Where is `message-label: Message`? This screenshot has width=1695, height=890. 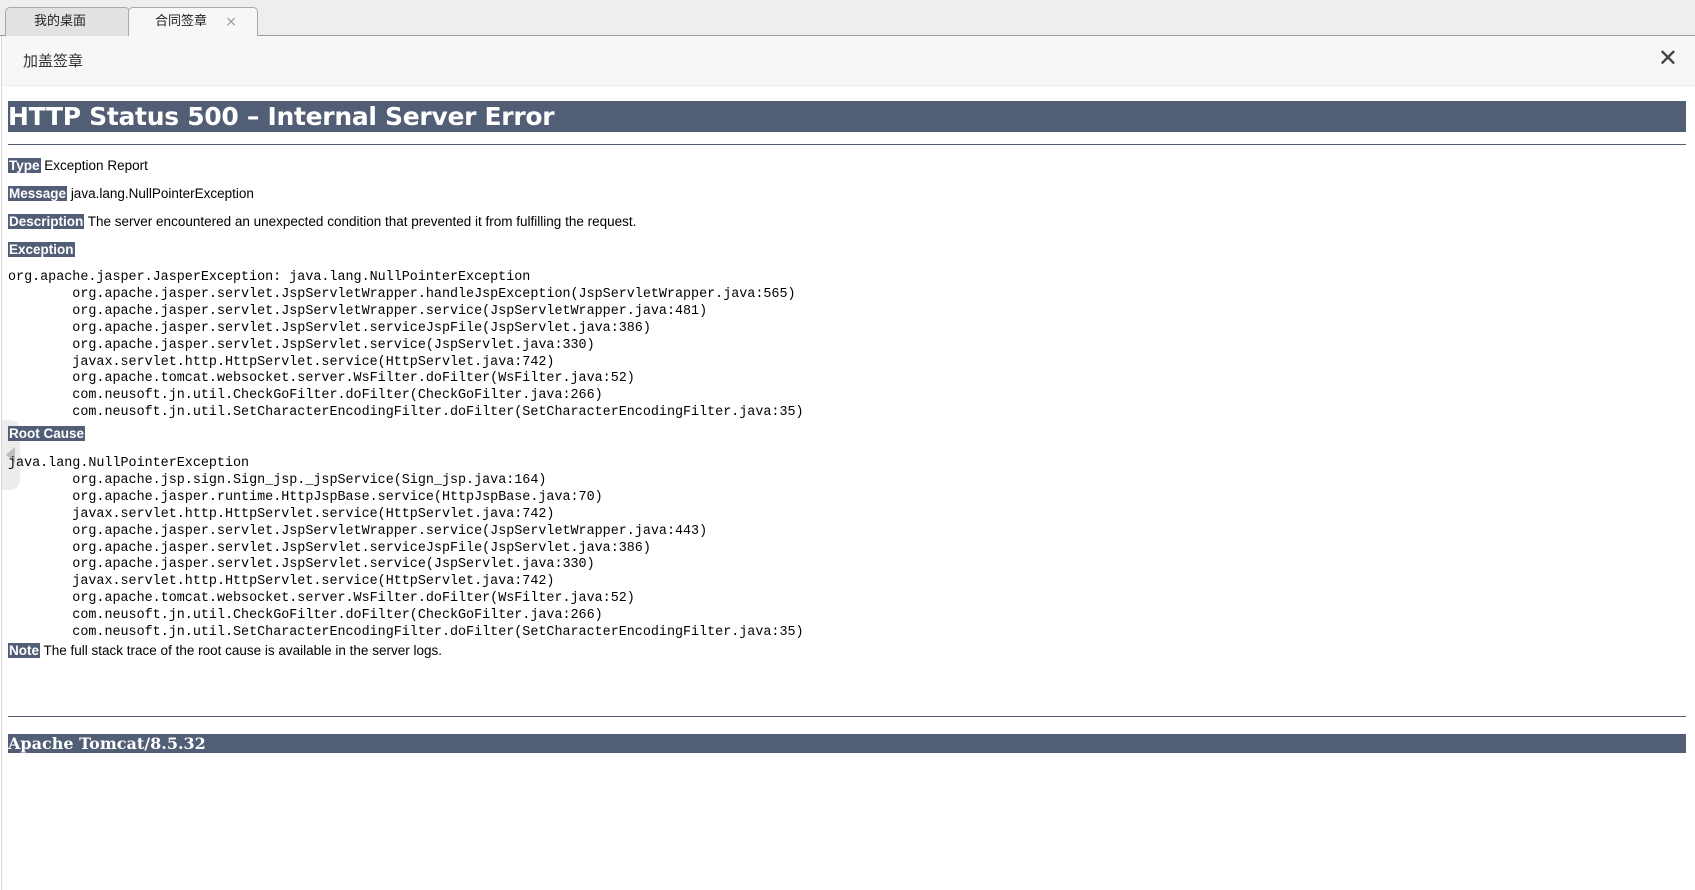 message-label: Message is located at coordinates (38, 193).